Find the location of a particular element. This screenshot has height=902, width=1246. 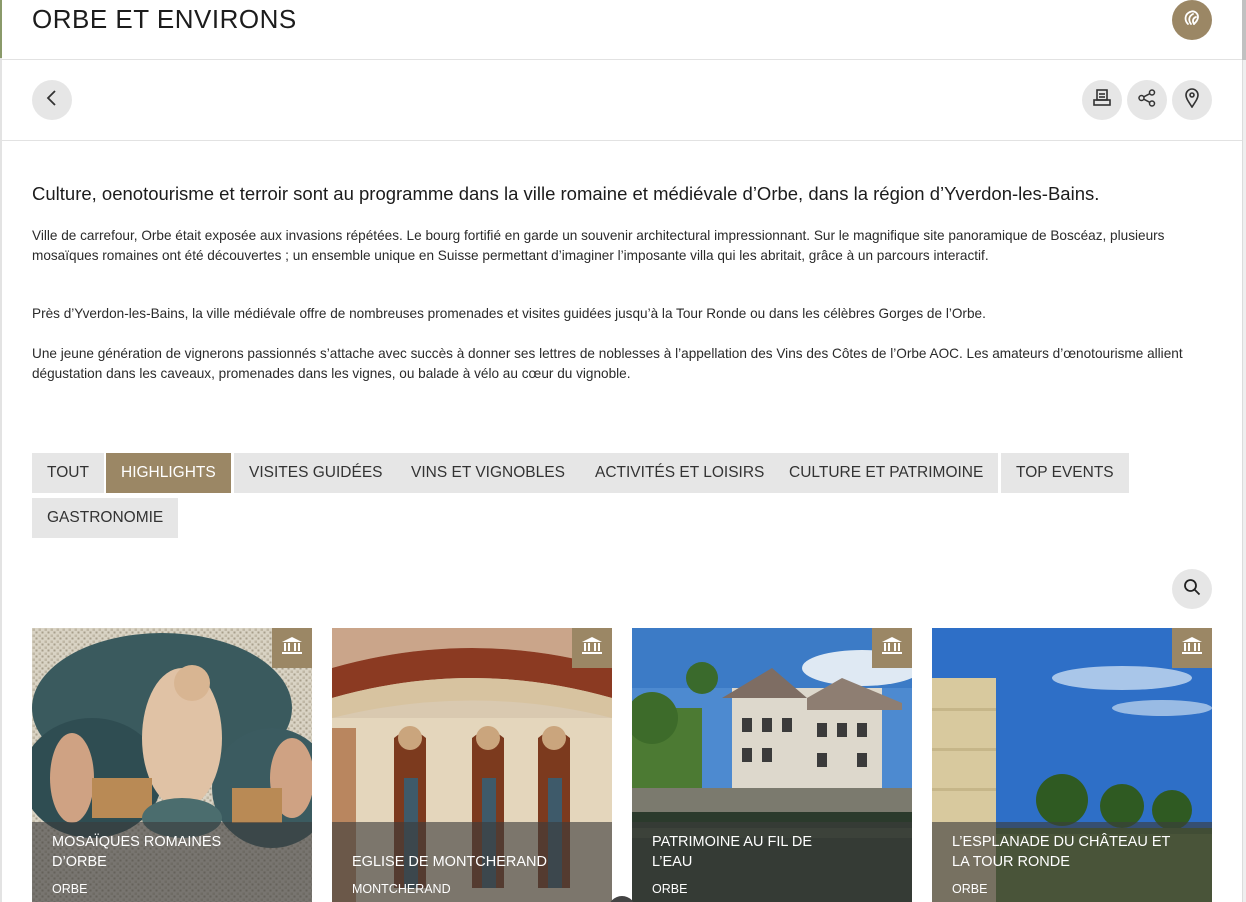

share-button is located at coordinates (1147, 100).